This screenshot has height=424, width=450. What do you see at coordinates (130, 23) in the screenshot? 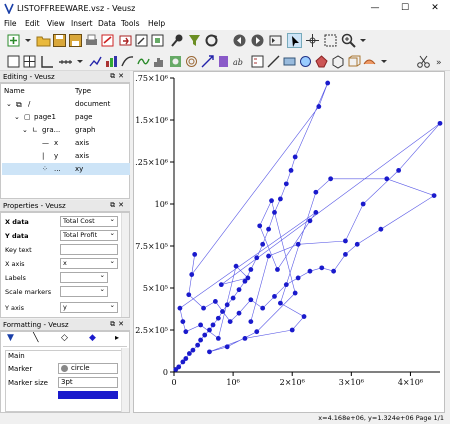
I see `menu-tools: Tools` at bounding box center [130, 23].